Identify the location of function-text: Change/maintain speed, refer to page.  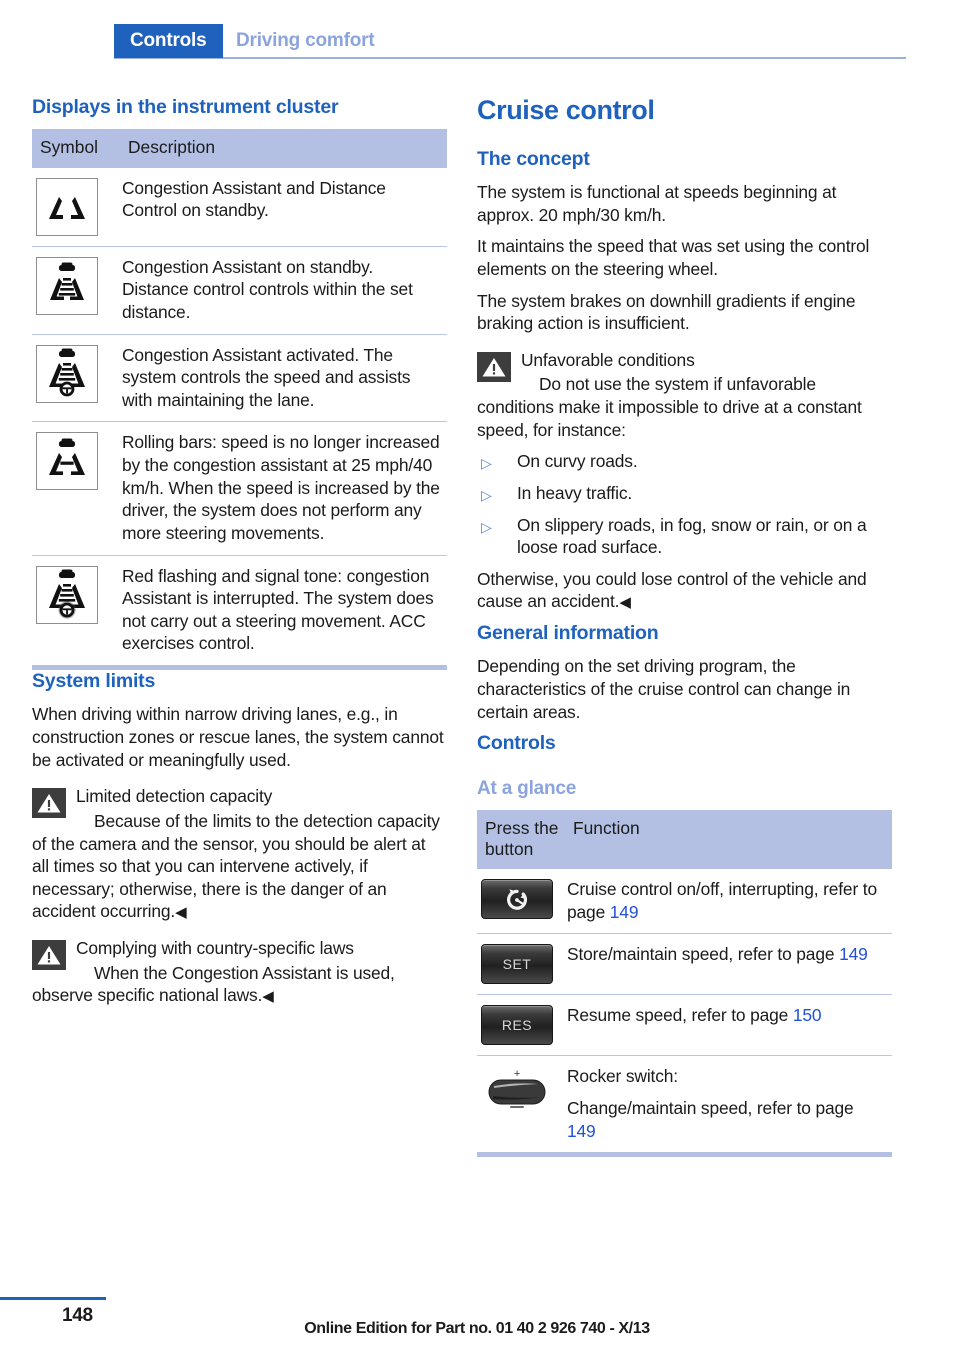
(710, 1108).